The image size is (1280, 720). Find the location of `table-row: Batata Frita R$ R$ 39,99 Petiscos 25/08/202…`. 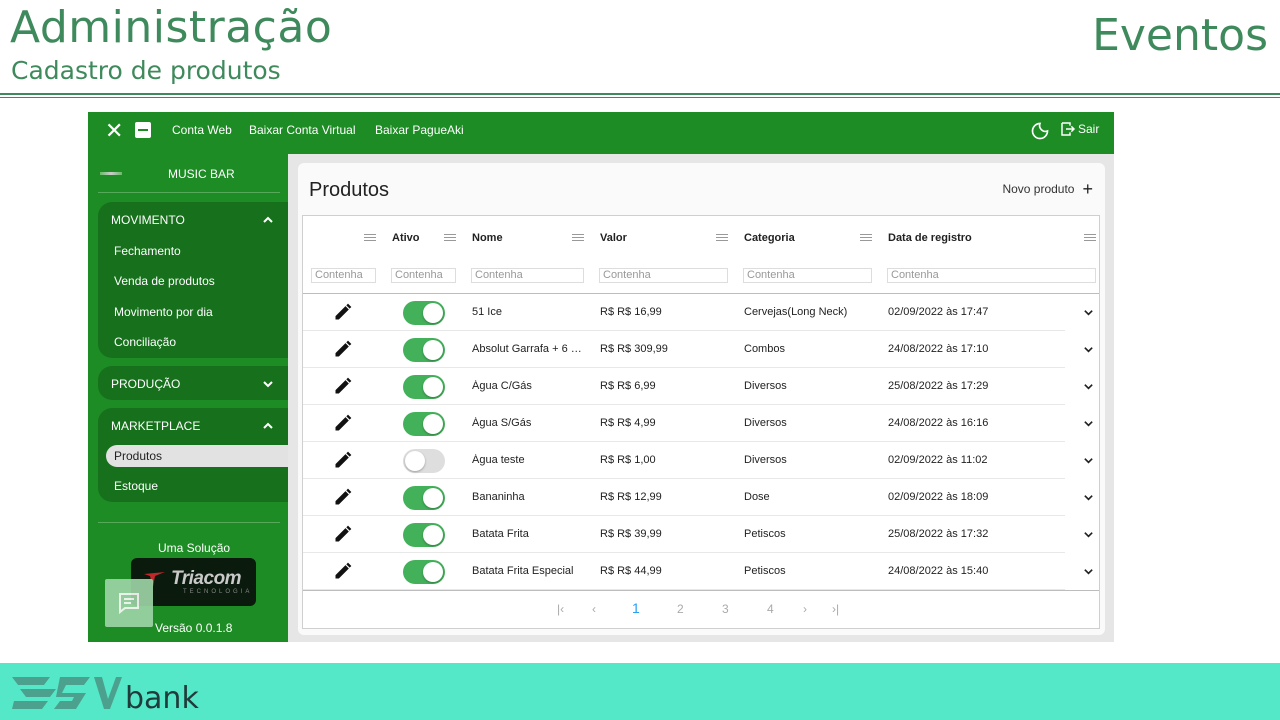

table-row: Batata Frita R$ R$ 39,99 Petiscos 25/08/202… is located at coordinates (701, 534).